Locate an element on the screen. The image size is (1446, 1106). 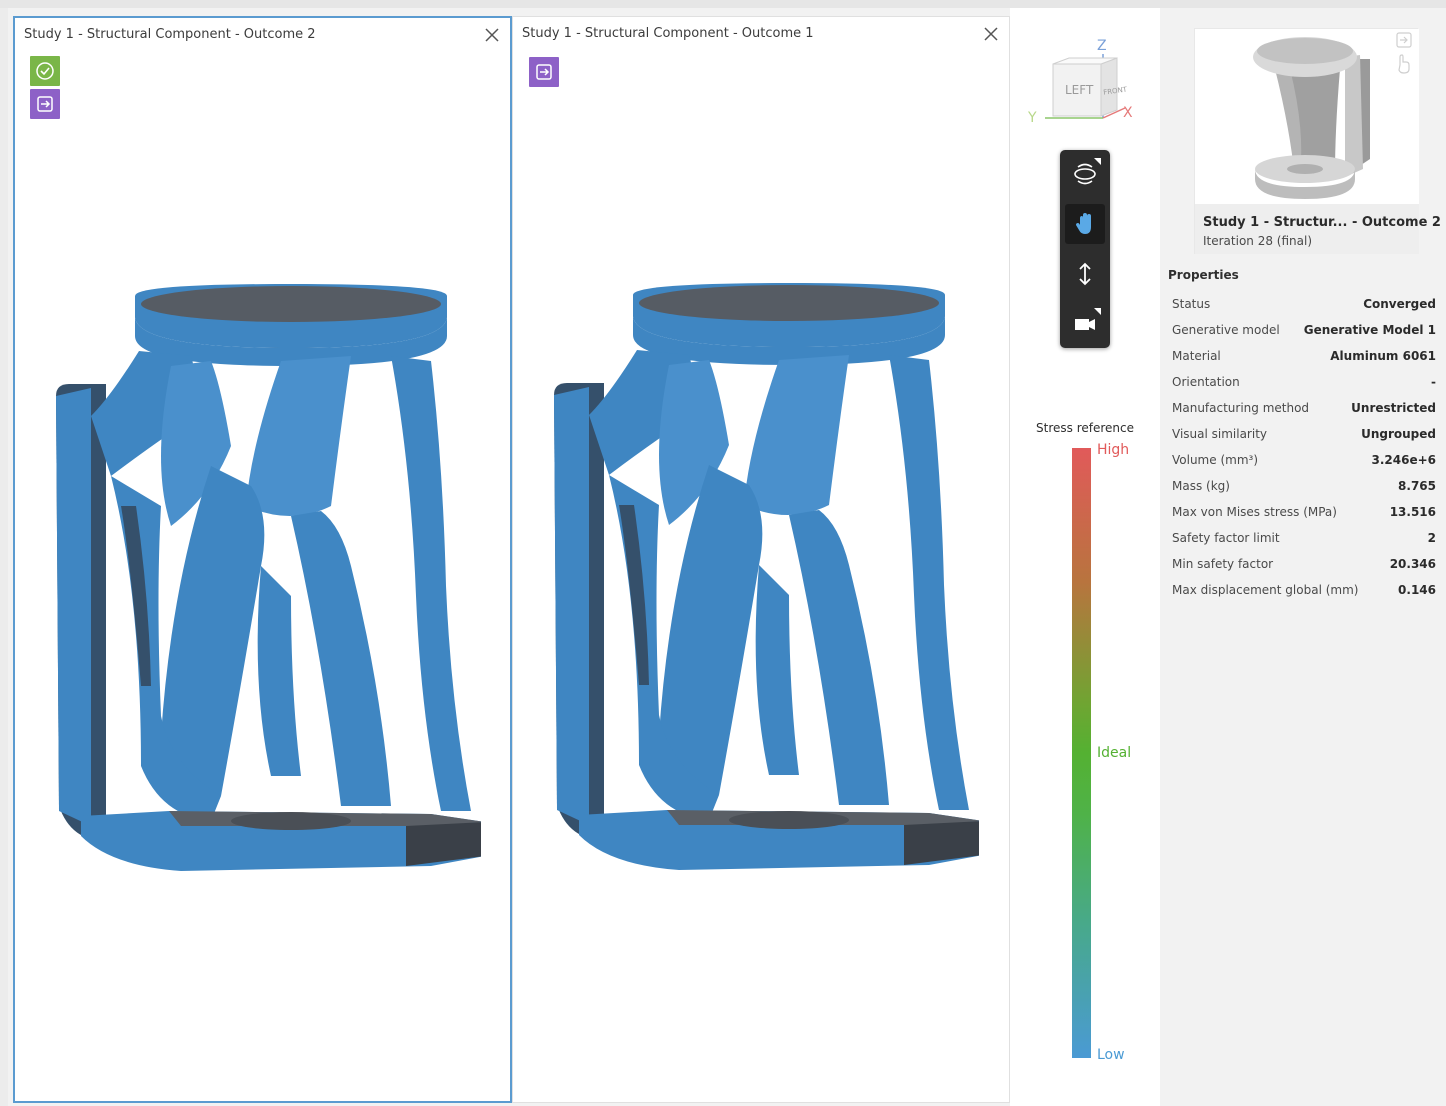
viewcube: Z Y X LEFT FRONT is located at coordinates (1082, 82).